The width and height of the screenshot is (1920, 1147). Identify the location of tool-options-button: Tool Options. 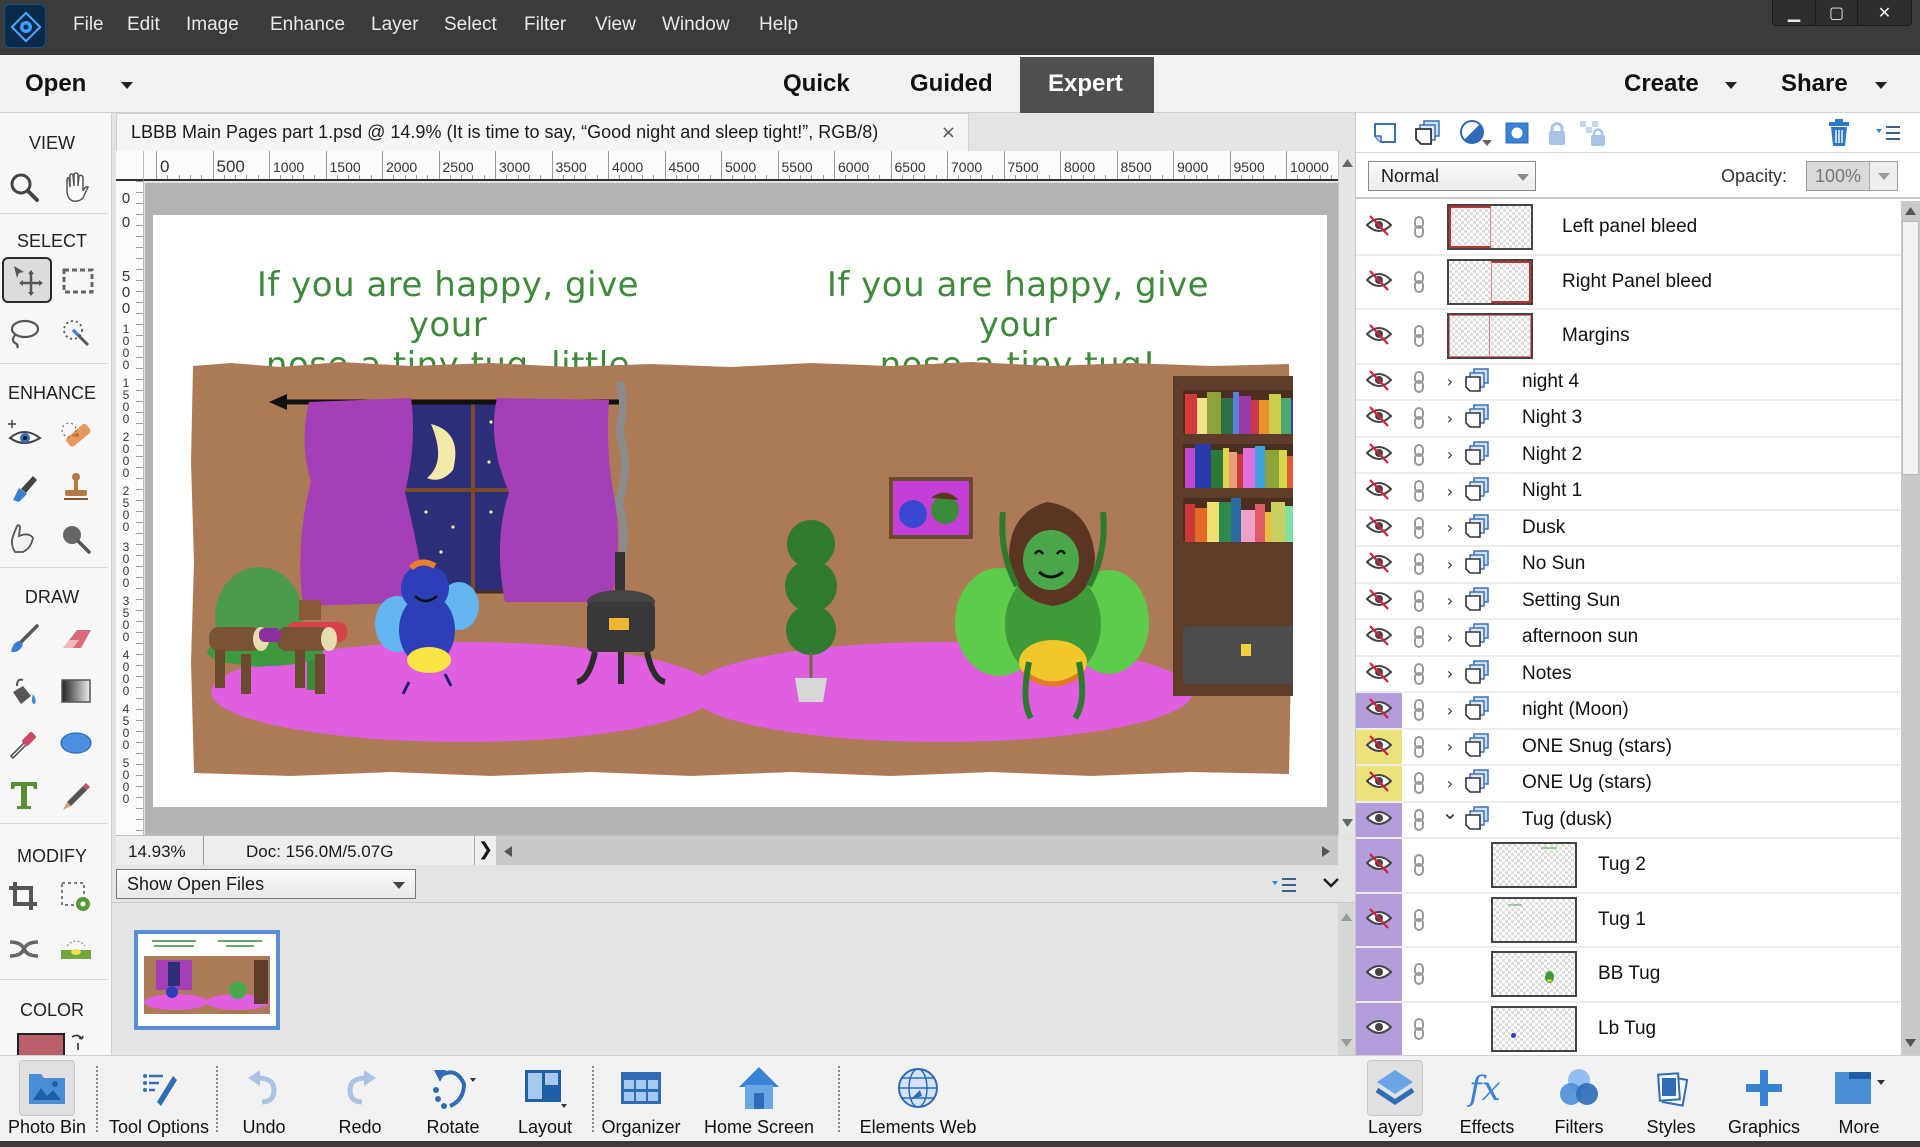
(159, 1101).